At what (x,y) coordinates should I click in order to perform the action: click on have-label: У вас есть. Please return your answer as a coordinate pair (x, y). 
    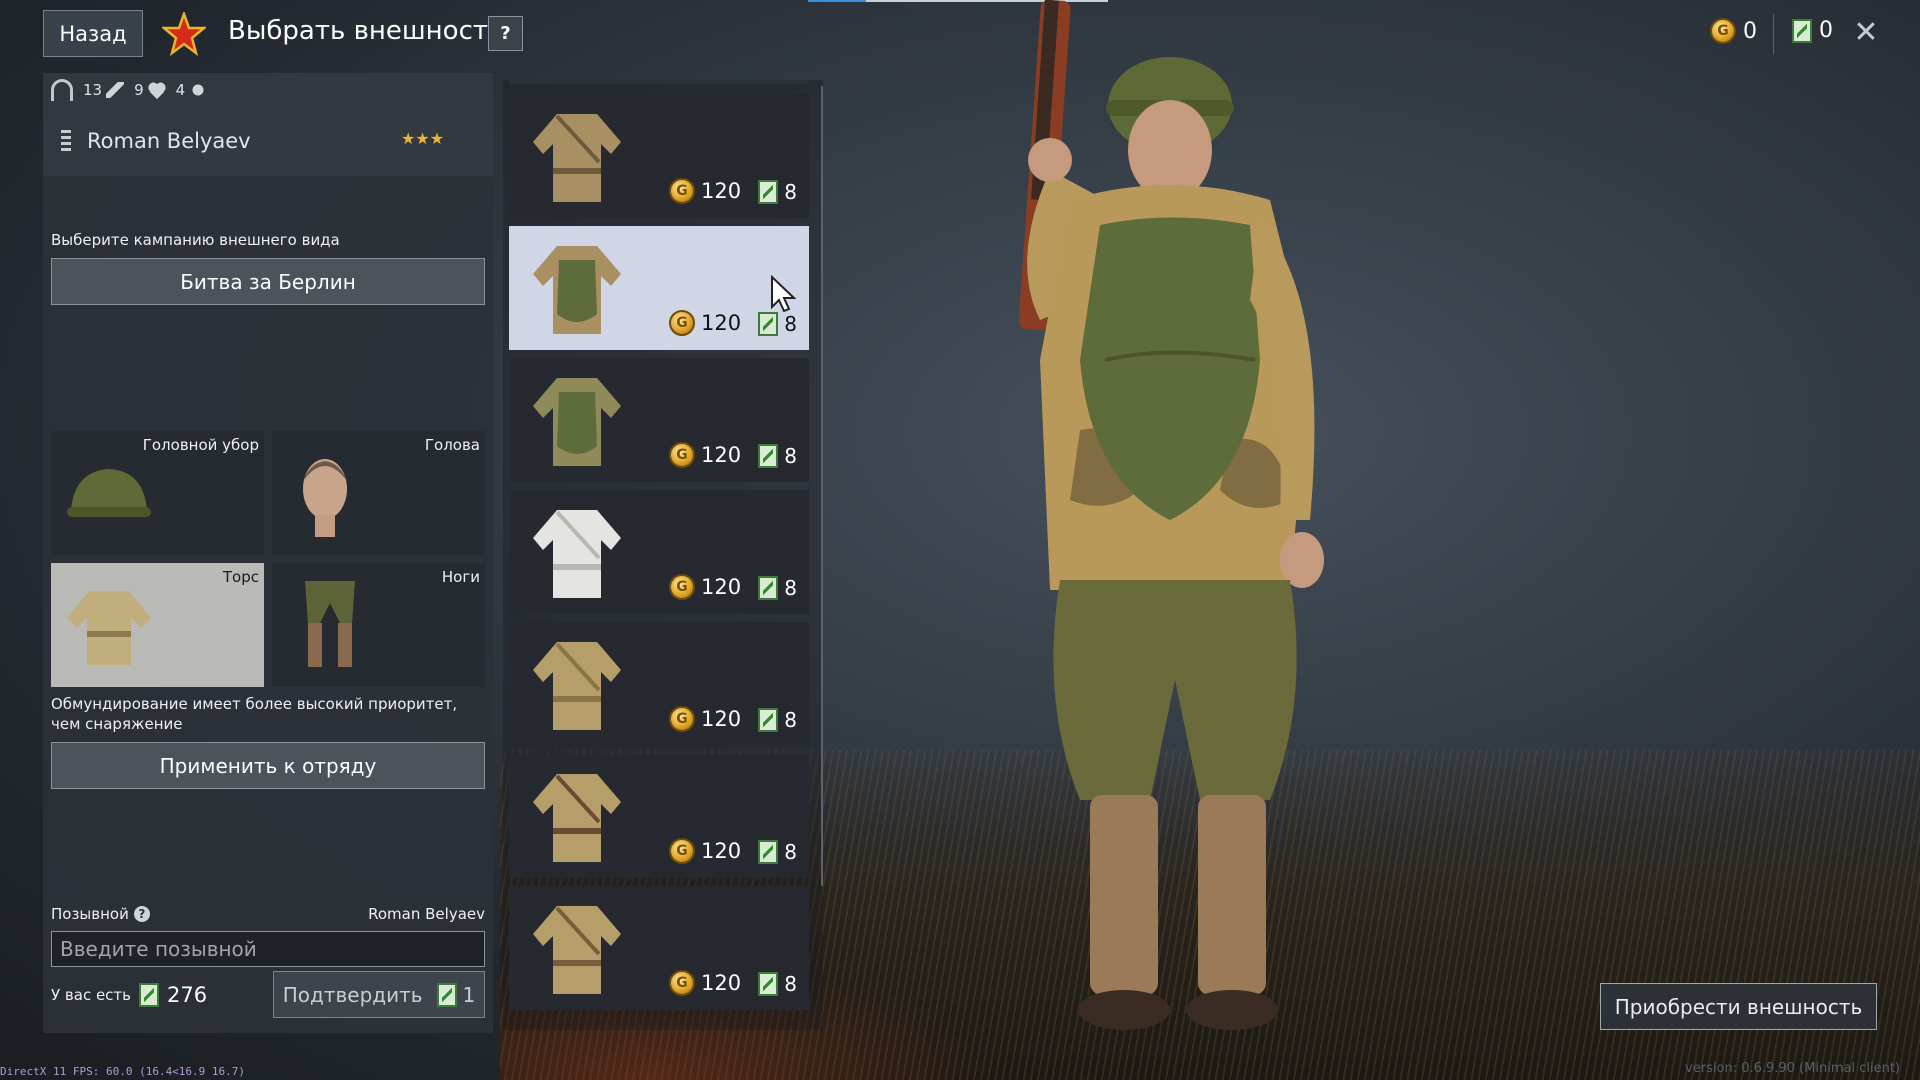
    Looking at the image, I should click on (91, 995).